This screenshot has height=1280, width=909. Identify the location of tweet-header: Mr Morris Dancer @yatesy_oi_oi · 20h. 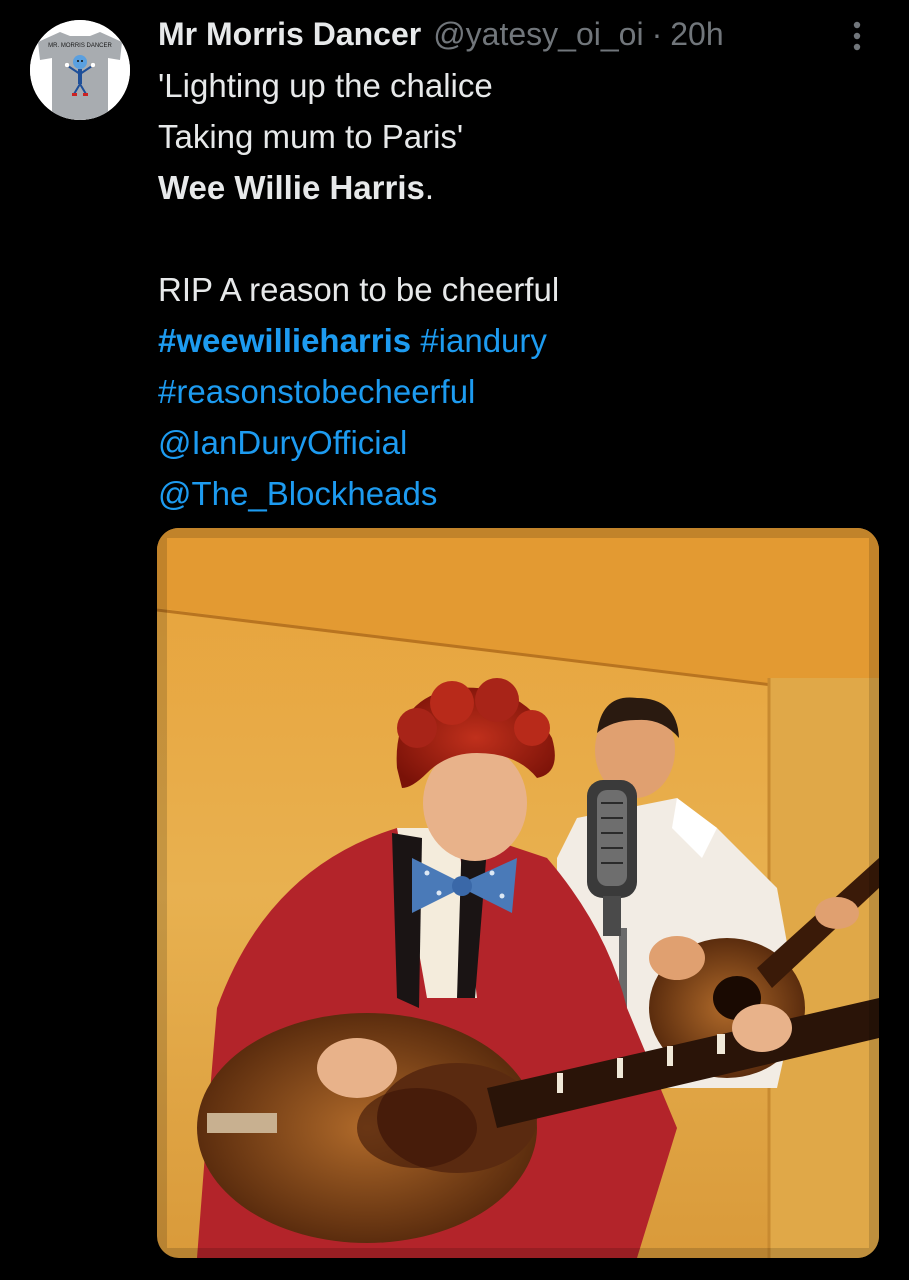
(441, 34).